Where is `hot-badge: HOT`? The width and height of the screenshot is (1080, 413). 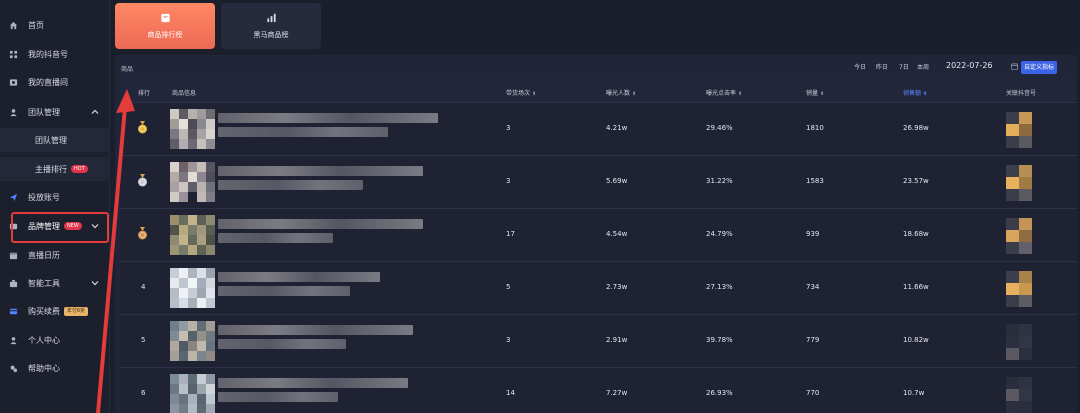 hot-badge: HOT is located at coordinates (79, 169).